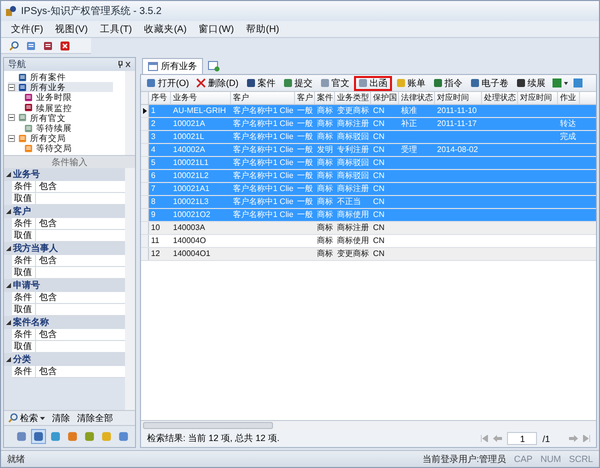  Describe the element at coordinates (489, 83) in the screenshot. I see `toolbar-button: 电子卷` at that location.